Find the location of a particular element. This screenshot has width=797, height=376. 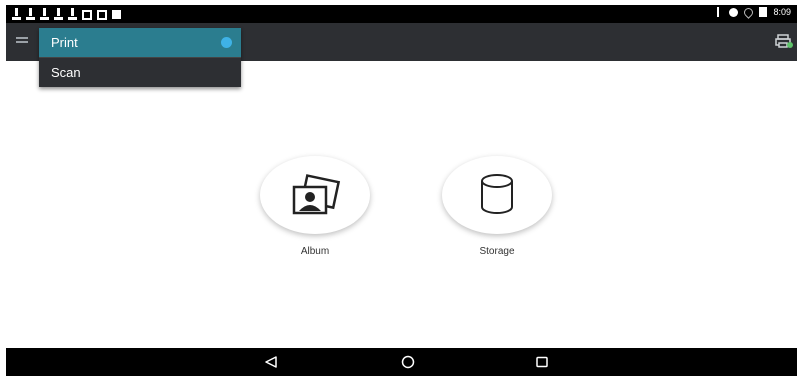

photo-album-icon is located at coordinates (316, 194).